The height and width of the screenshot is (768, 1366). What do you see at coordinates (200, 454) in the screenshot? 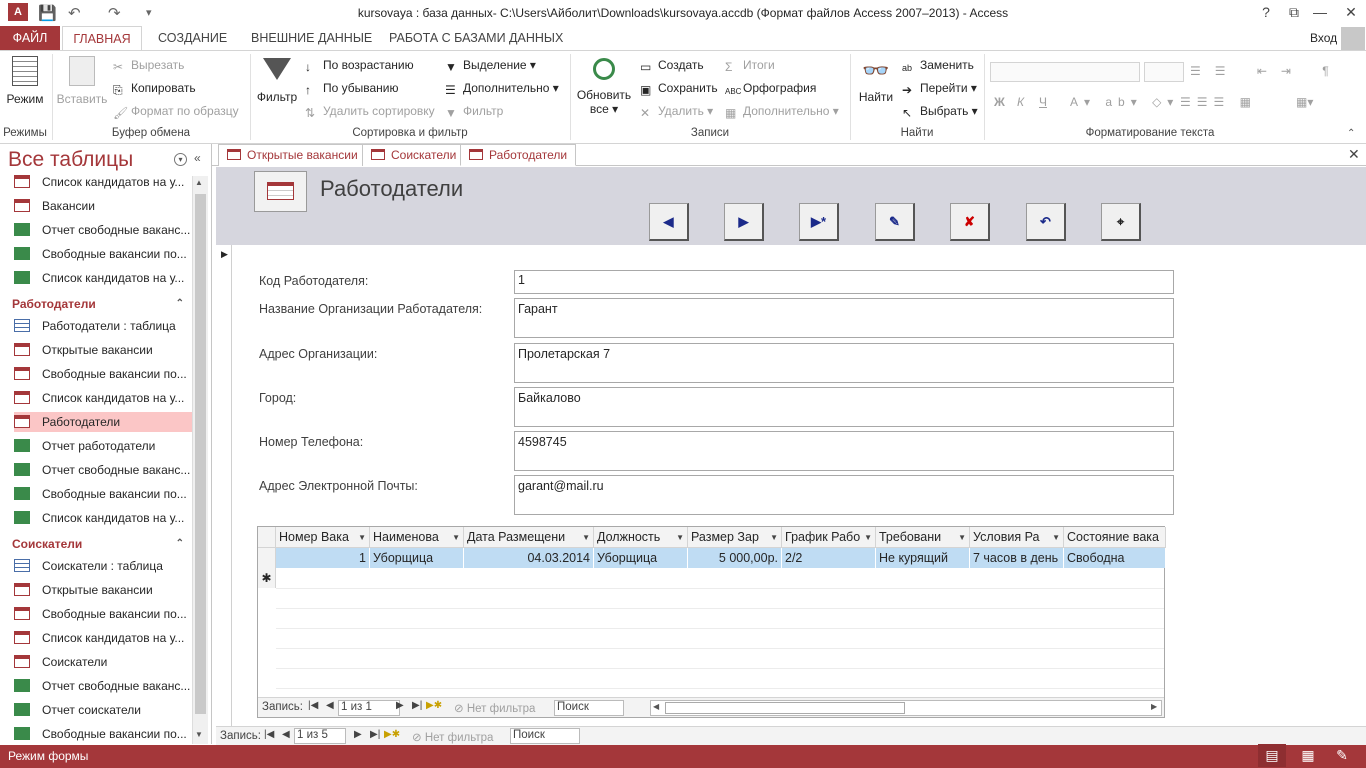
I see `scroll-thumb` at bounding box center [200, 454].